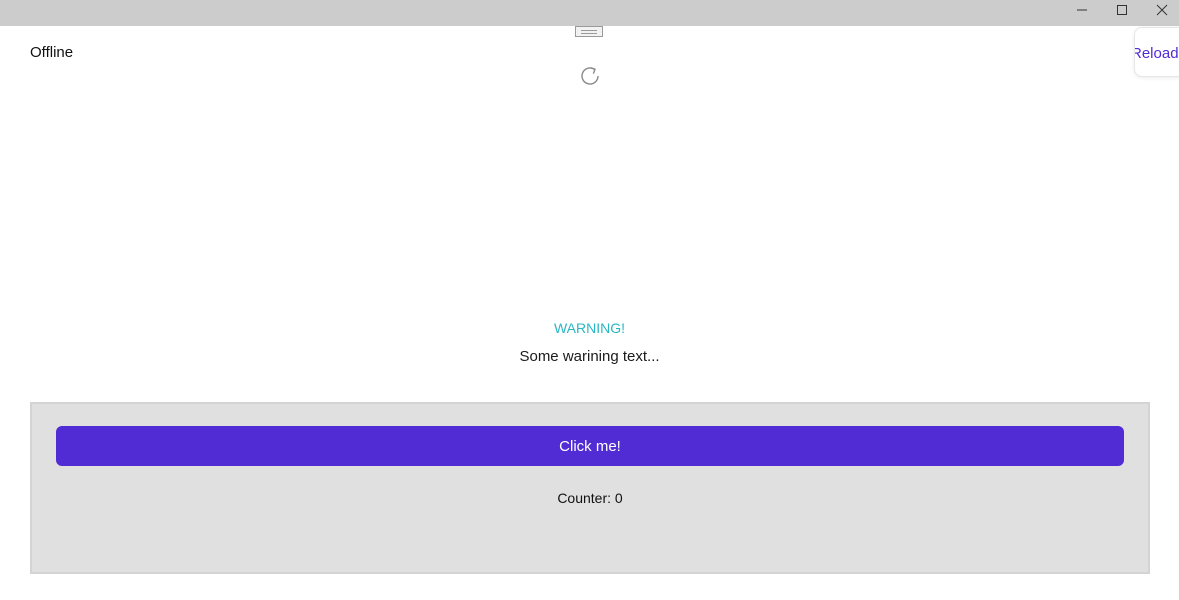  Describe the element at coordinates (52, 52) in the screenshot. I see `connection-status: Offline` at that location.